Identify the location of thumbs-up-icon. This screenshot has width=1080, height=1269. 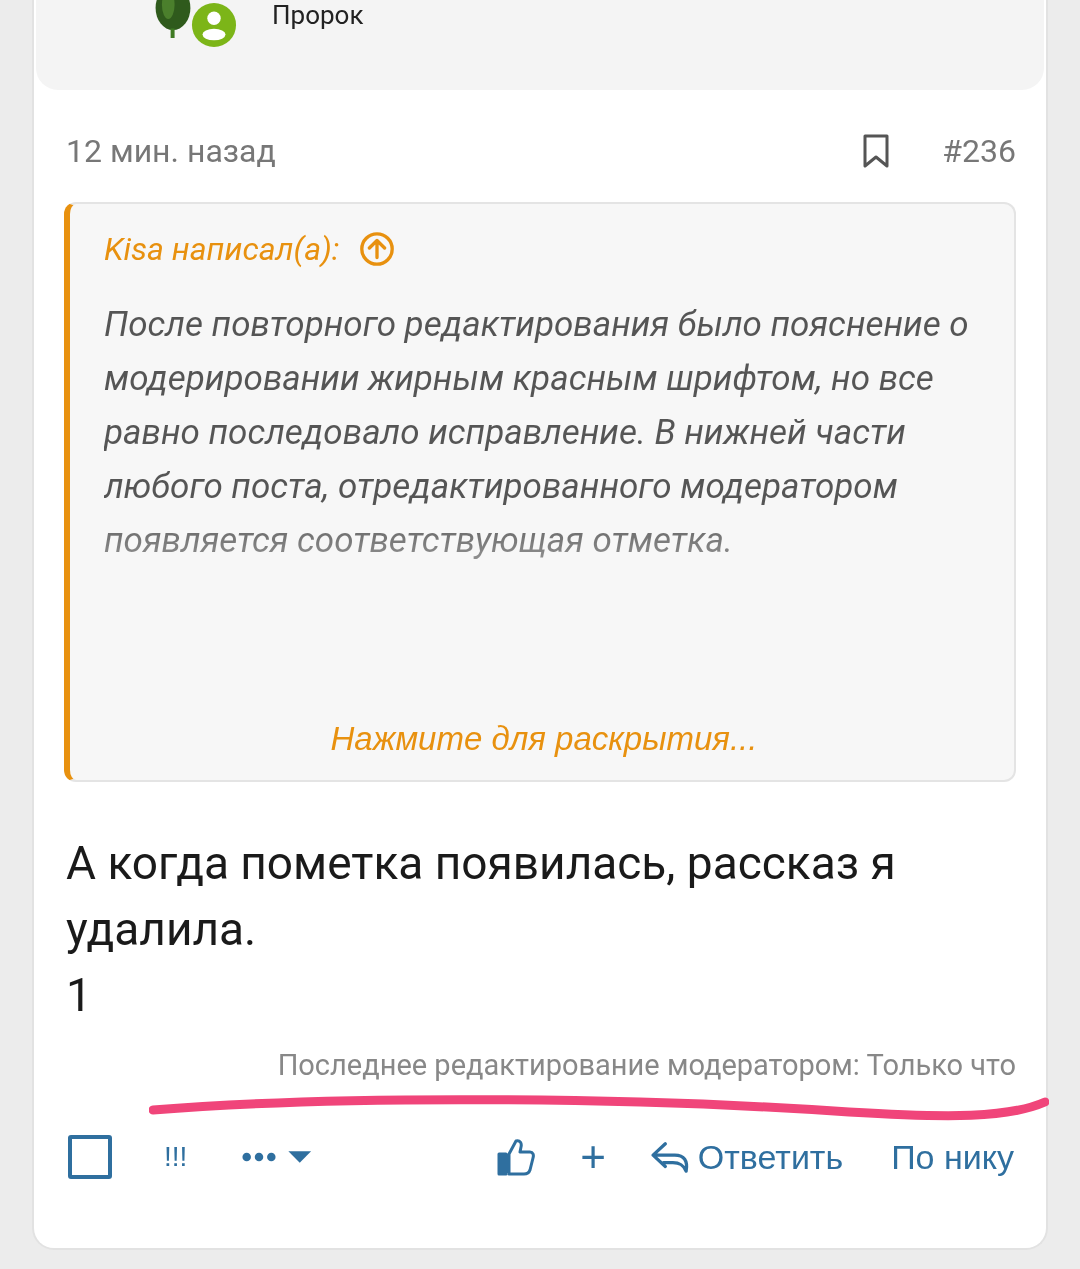
(516, 1157).